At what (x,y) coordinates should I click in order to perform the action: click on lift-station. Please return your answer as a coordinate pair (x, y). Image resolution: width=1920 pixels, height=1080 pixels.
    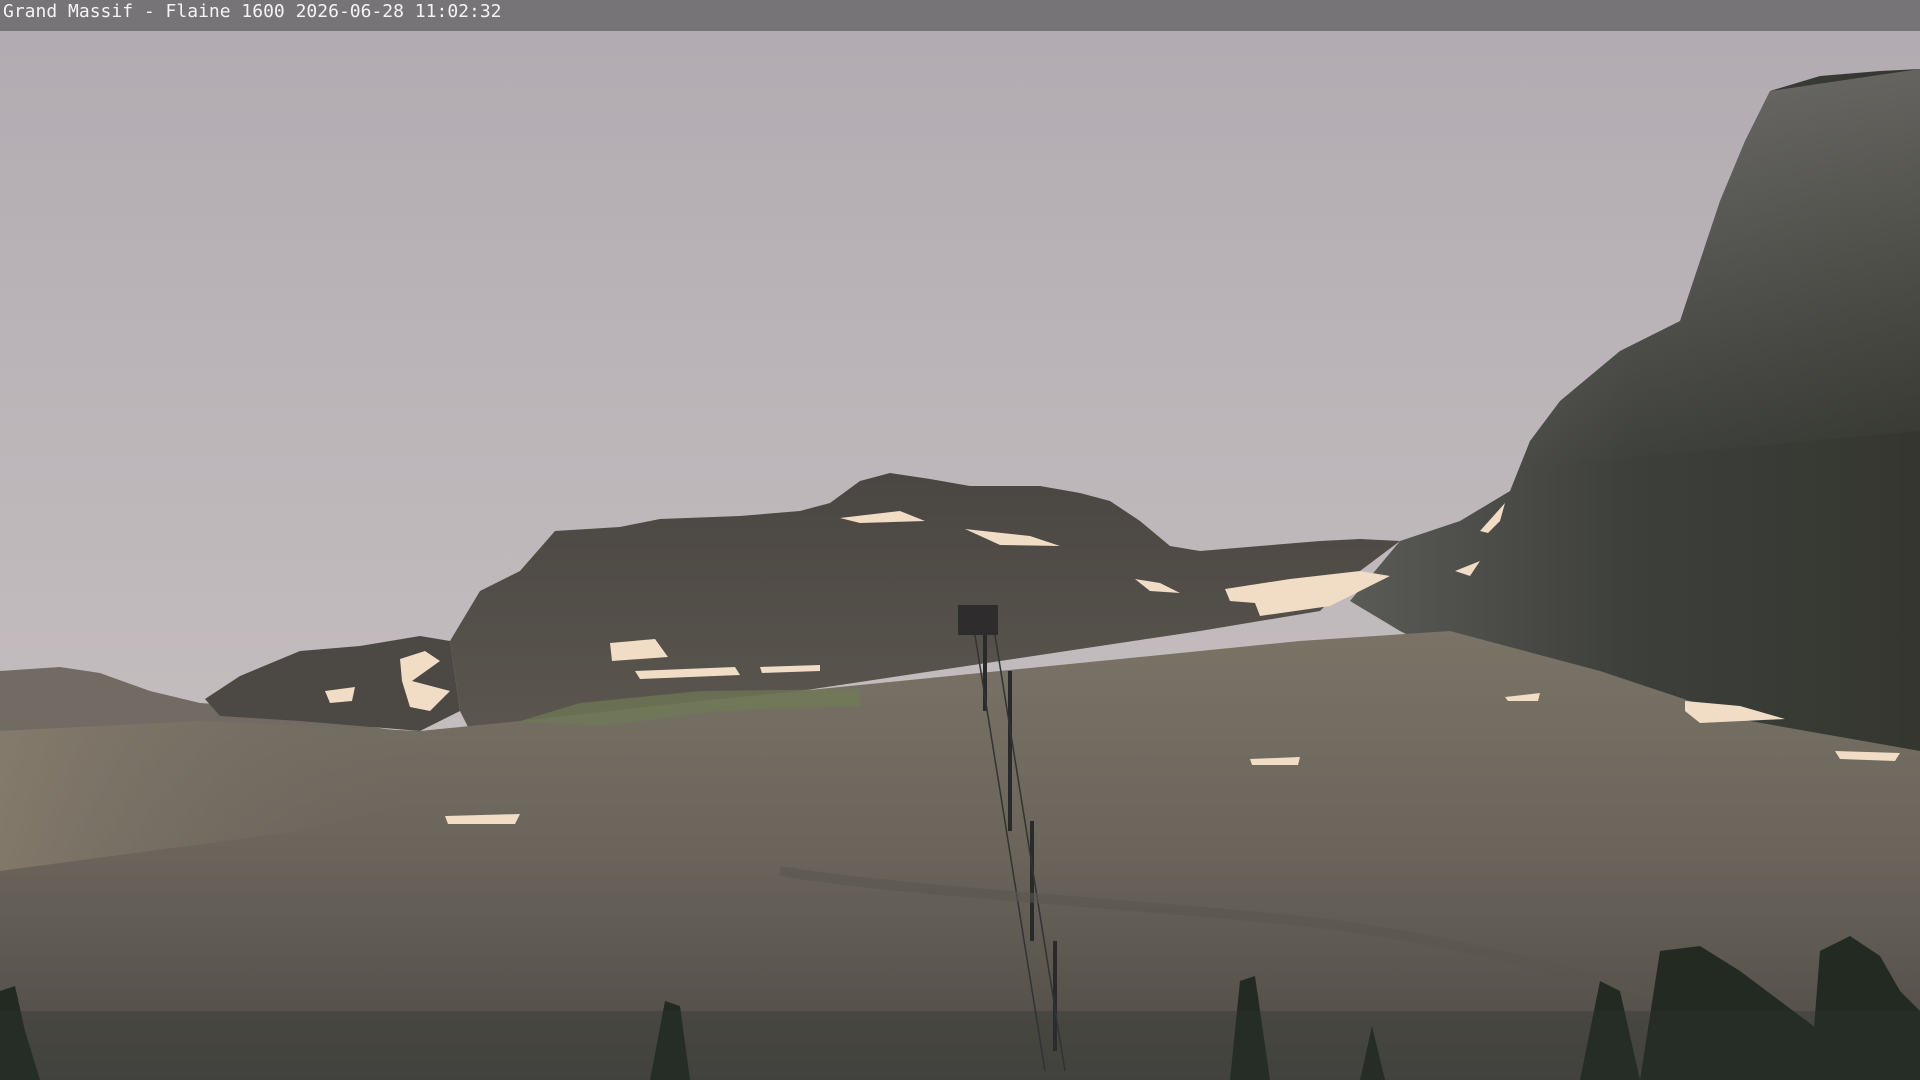
    Looking at the image, I should click on (978, 620).